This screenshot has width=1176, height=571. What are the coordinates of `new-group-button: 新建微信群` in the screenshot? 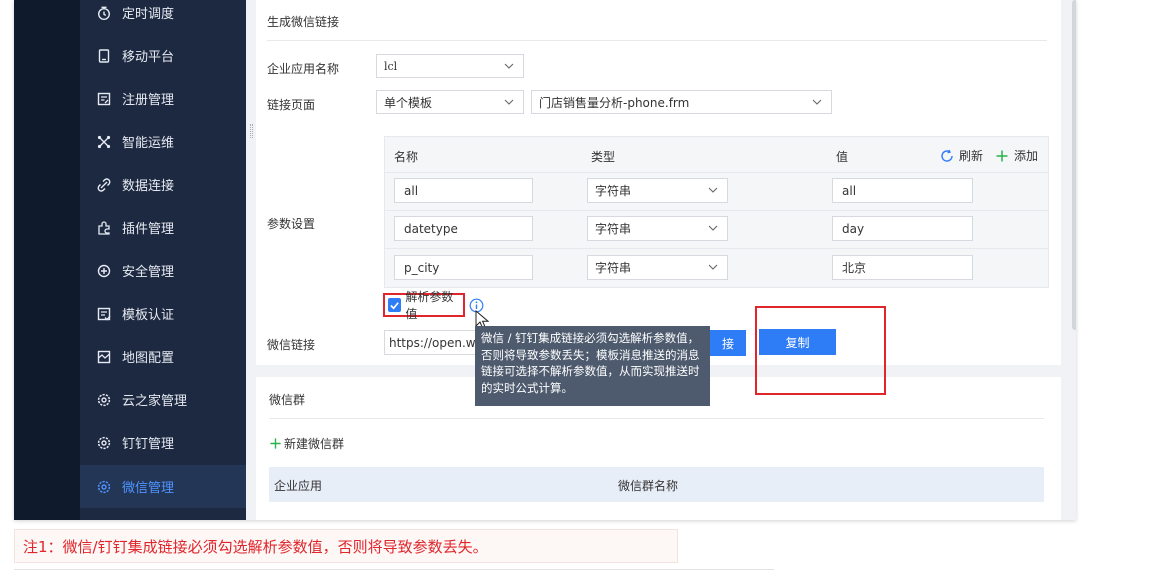 It's located at (306, 443).